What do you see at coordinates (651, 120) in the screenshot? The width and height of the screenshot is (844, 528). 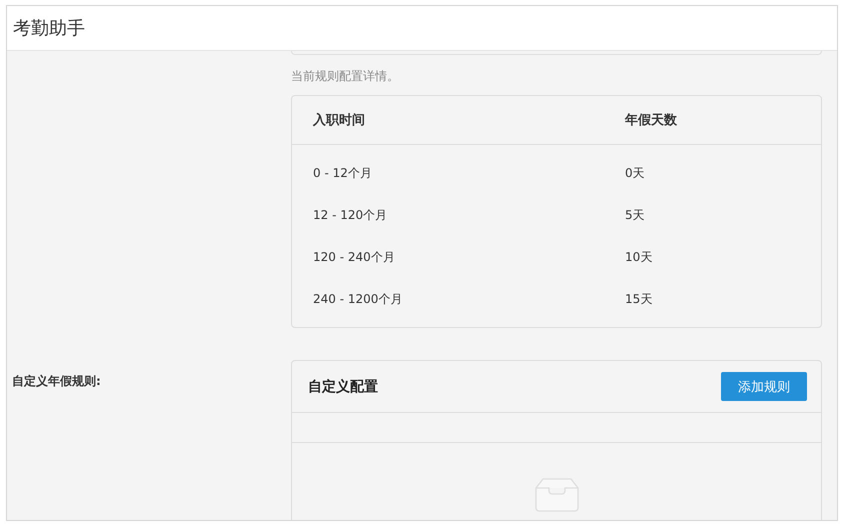 I see `column-header: 年假天数` at bounding box center [651, 120].